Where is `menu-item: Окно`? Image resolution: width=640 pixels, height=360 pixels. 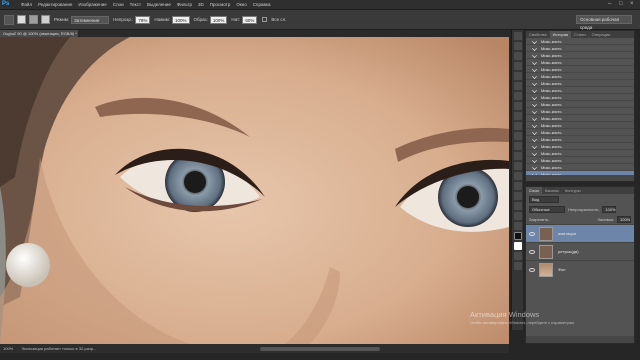
menu-item: Окно is located at coordinates (241, 4).